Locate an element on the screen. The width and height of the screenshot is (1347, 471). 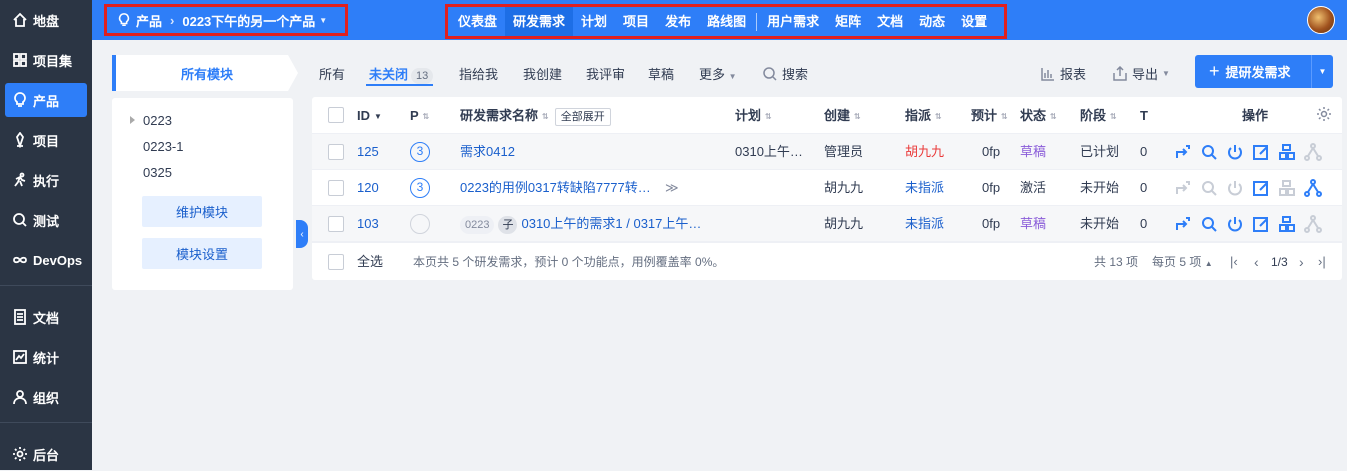
export-dropdown: 导出 ▼ is located at coordinates (1141, 73).